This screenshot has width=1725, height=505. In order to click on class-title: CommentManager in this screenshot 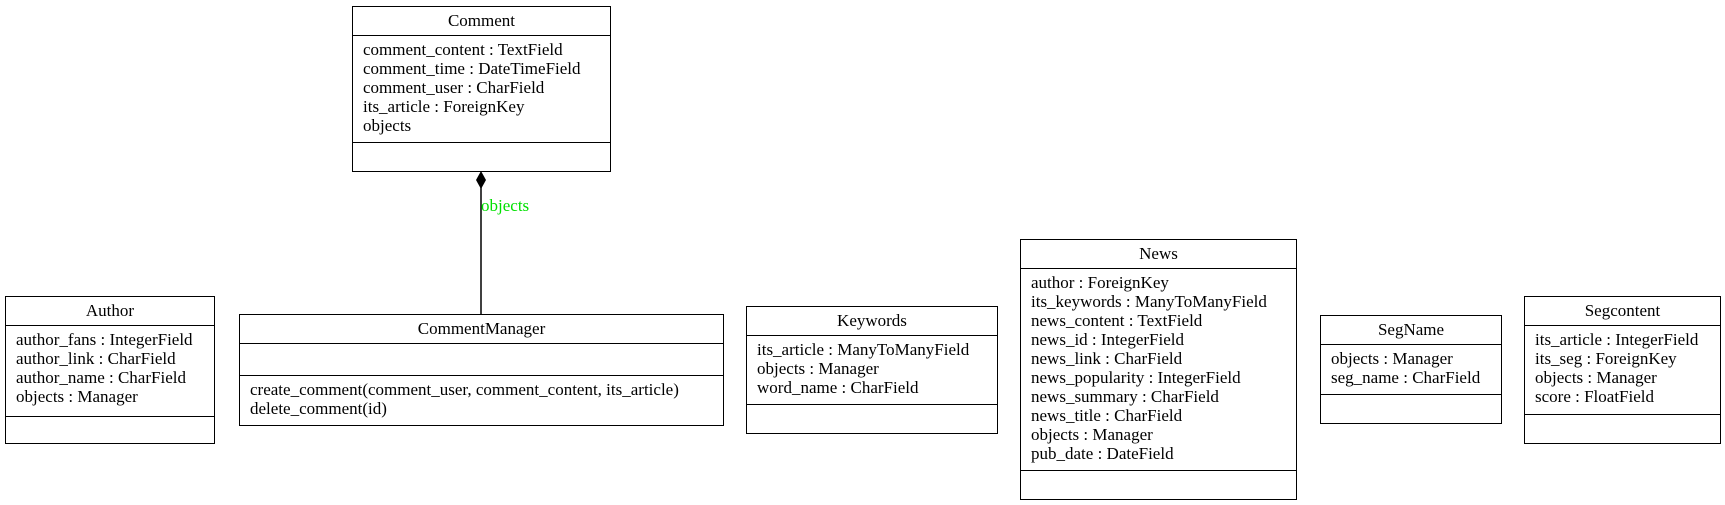, I will do `click(481, 329)`.